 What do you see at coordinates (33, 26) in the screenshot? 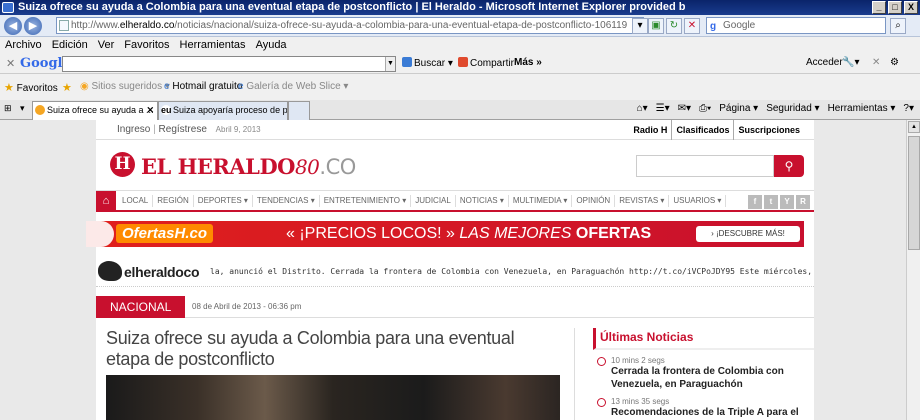
I see `forward-button: ▶` at bounding box center [33, 26].